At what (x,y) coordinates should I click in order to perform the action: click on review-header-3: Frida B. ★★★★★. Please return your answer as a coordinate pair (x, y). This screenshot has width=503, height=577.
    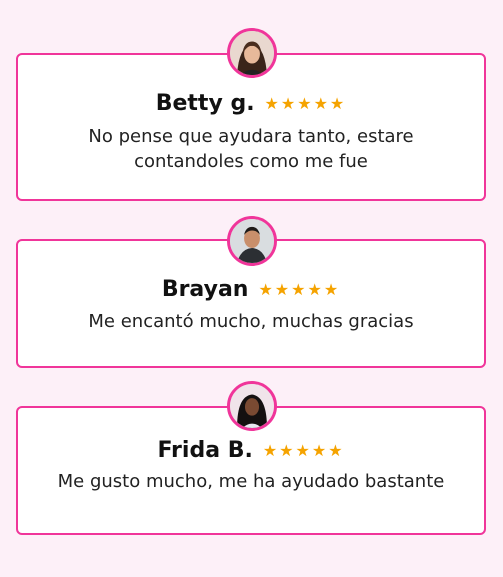
    Looking at the image, I should click on (251, 450).